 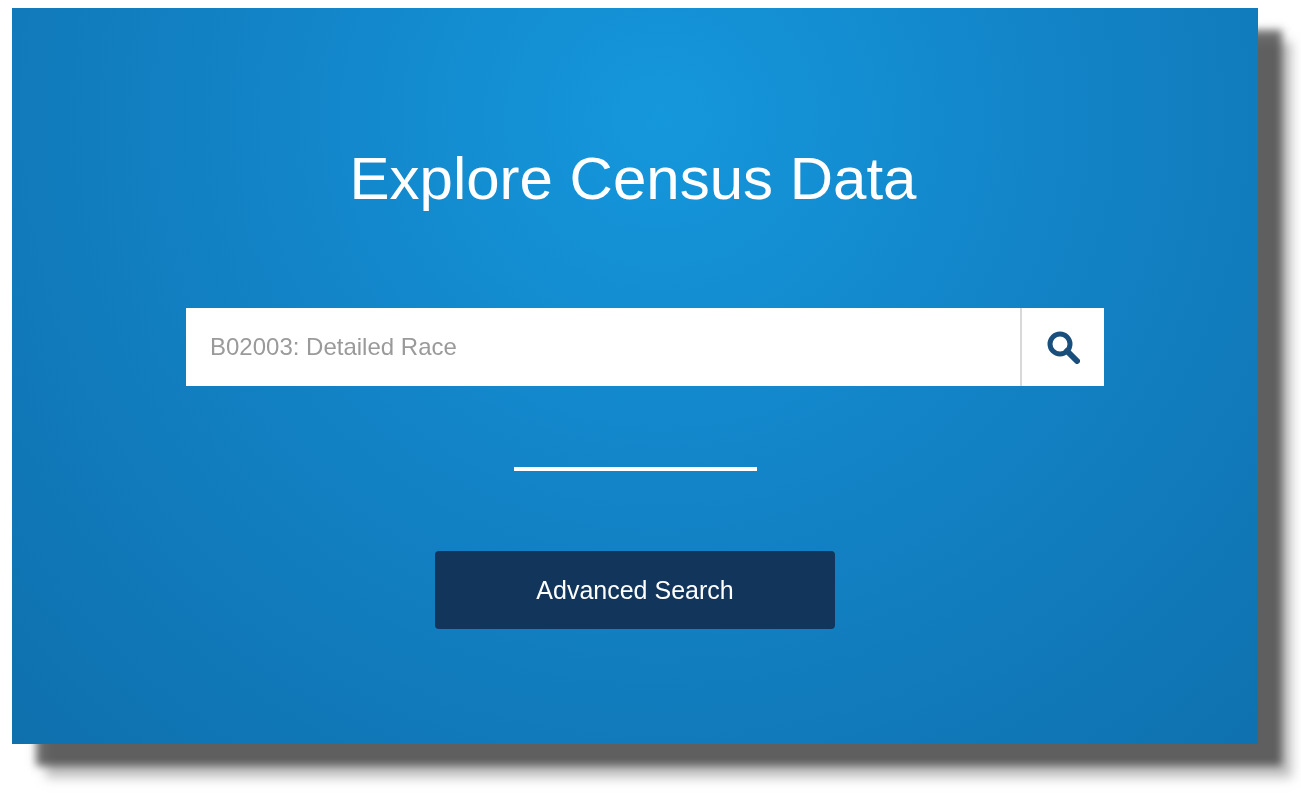 What do you see at coordinates (635, 590) in the screenshot?
I see `advanced-search-button: Advanced Search` at bounding box center [635, 590].